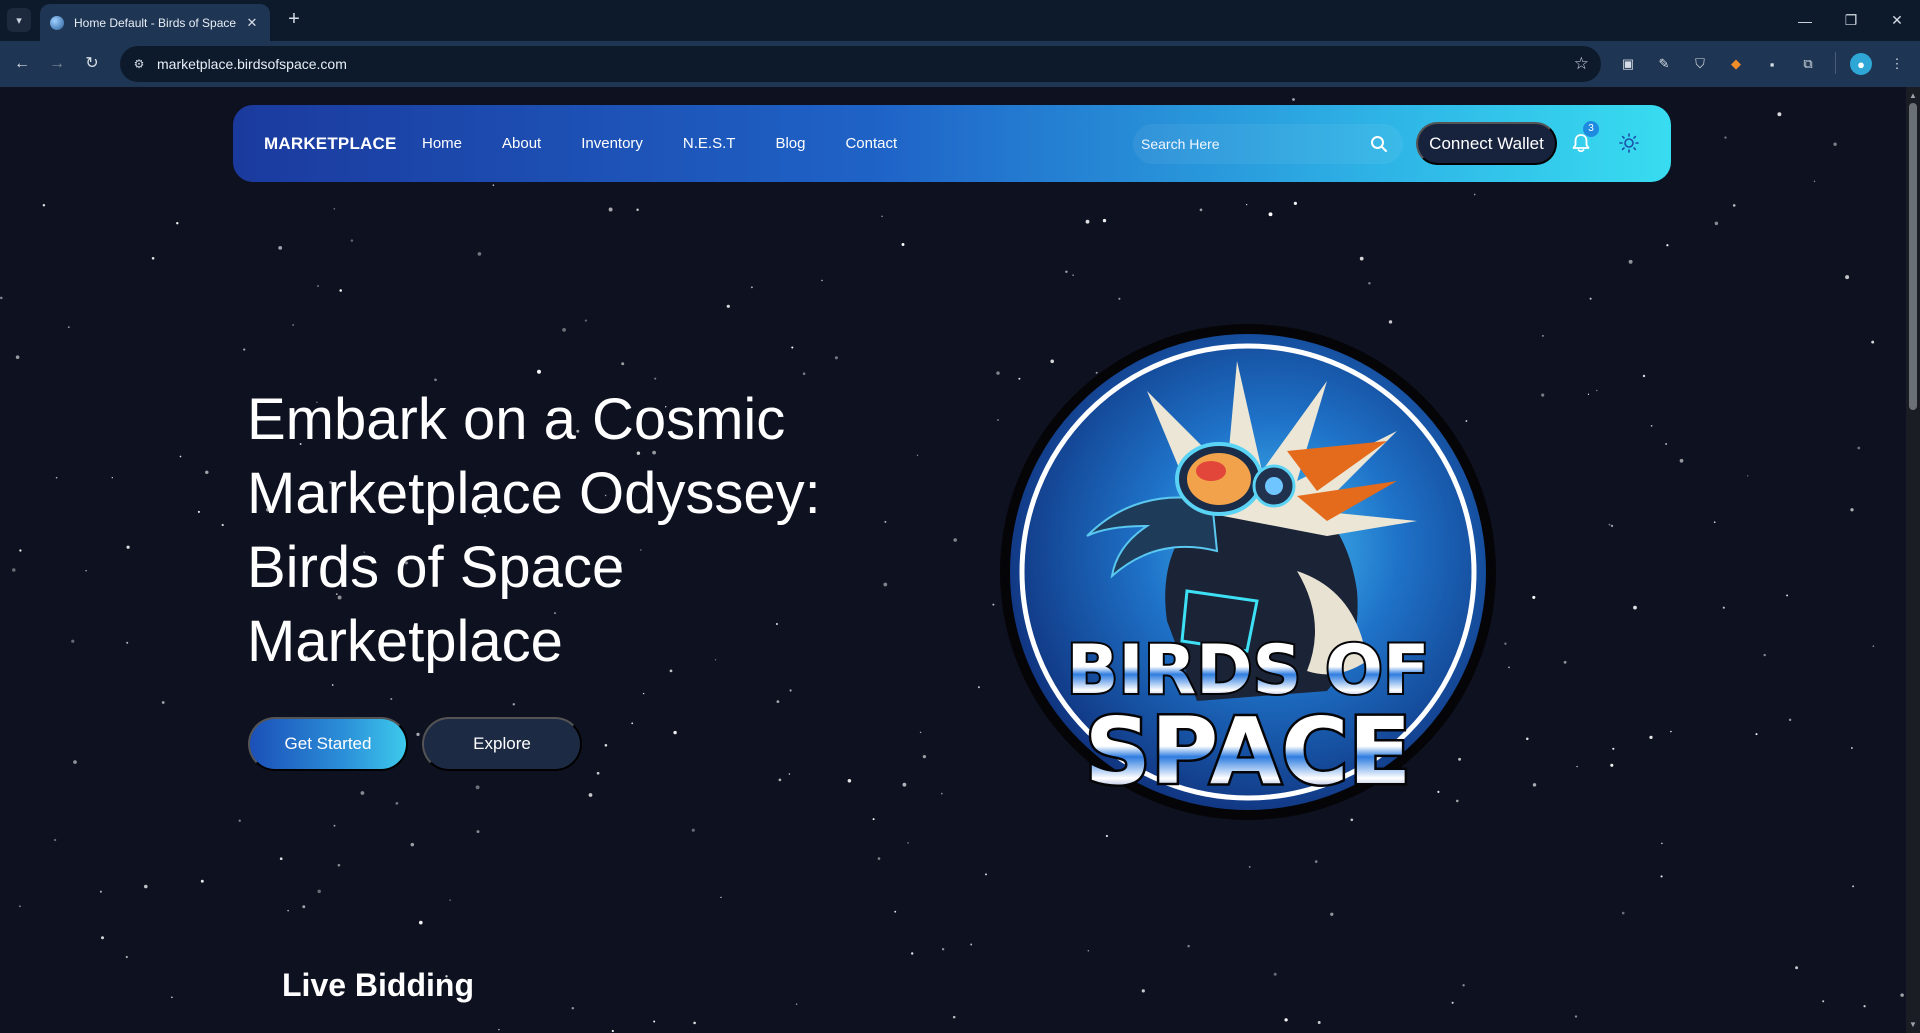 The width and height of the screenshot is (1920, 1033). Describe the element at coordinates (1581, 64) in the screenshot. I see `bookmark-star-icon: ☆` at that location.